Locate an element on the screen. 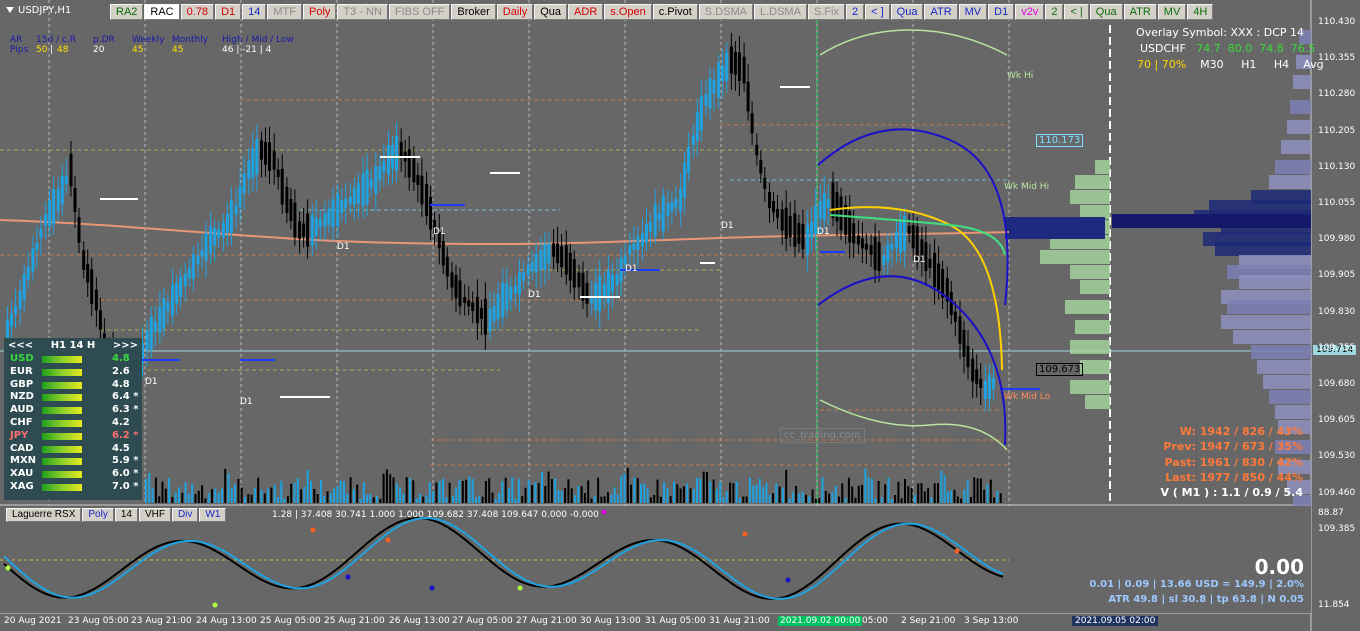 Image resolution: width=1360 pixels, height=631 pixels. overlay-tf1: M30 is located at coordinates (1212, 64).